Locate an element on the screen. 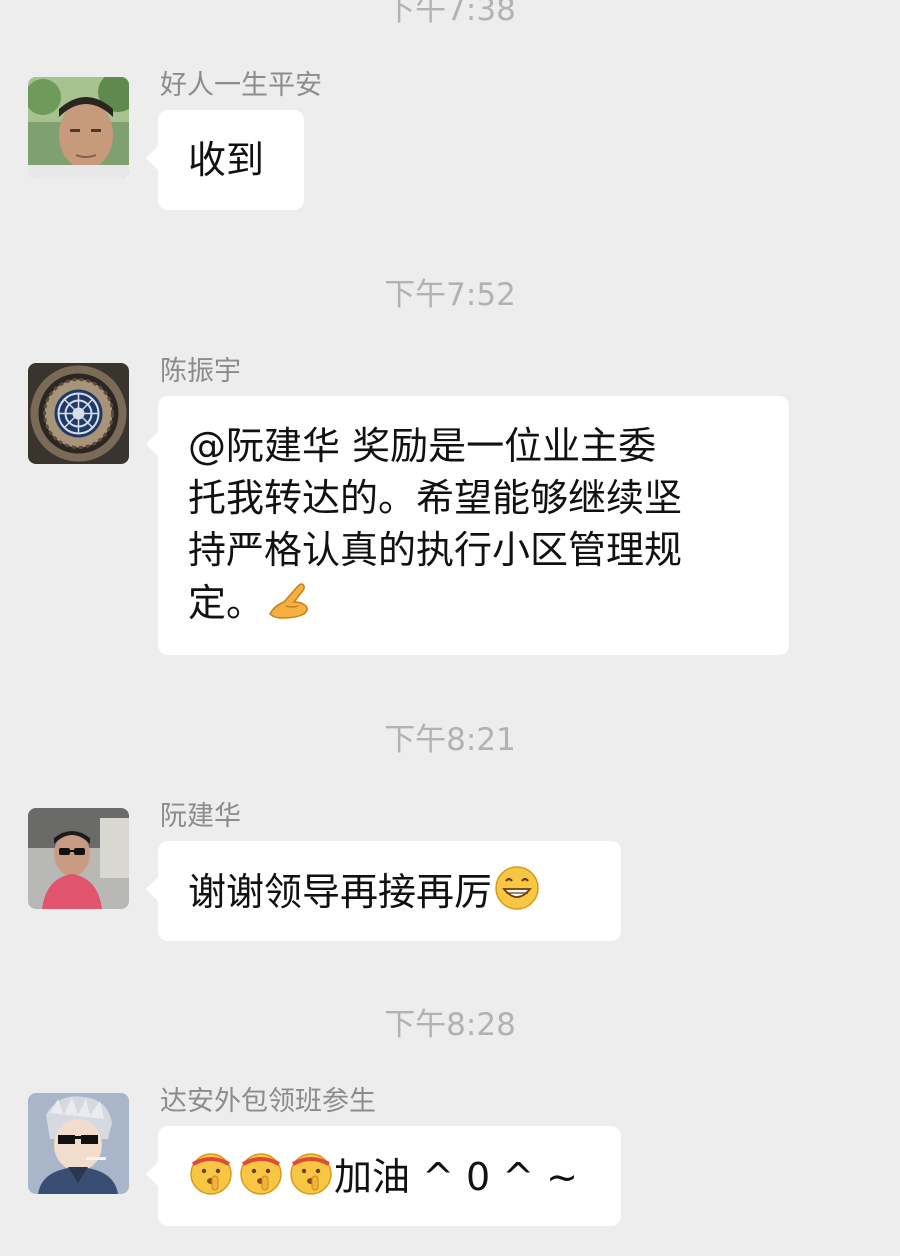  timestamp: 下午7:52 is located at coordinates (450, 295).